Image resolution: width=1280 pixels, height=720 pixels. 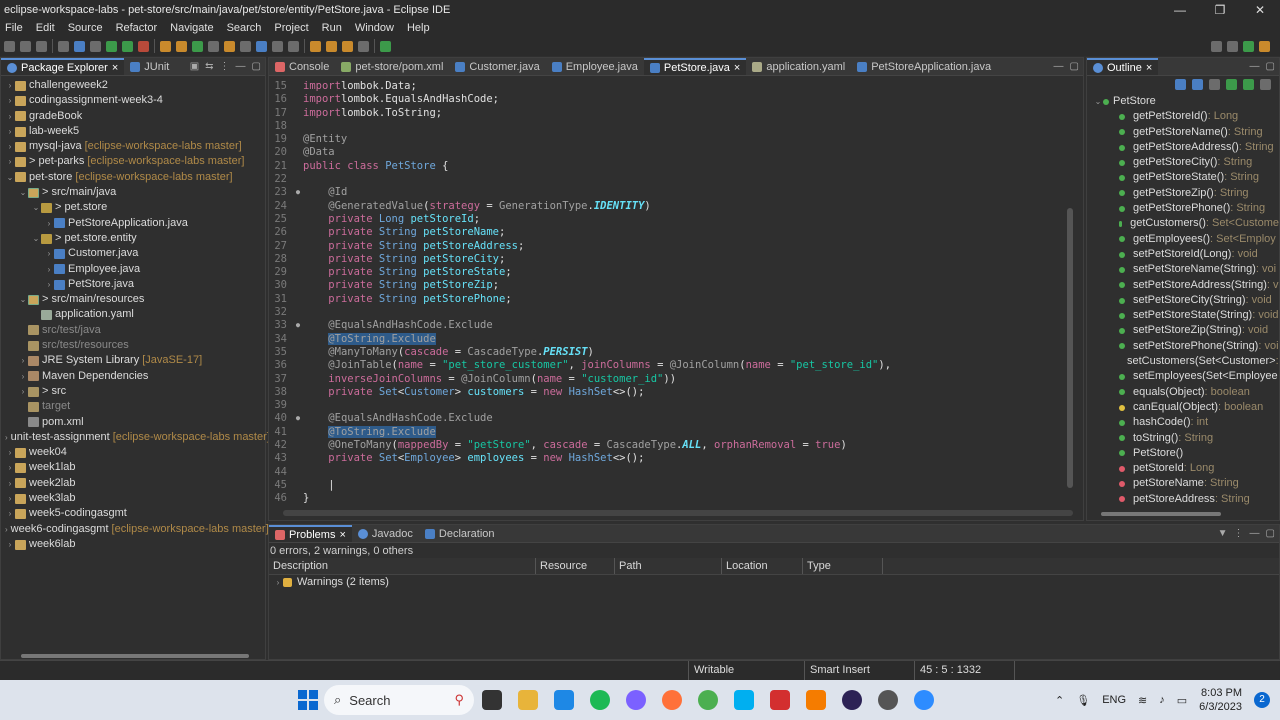 What do you see at coordinates (492, 700) in the screenshot?
I see `task-view-icon` at bounding box center [492, 700].